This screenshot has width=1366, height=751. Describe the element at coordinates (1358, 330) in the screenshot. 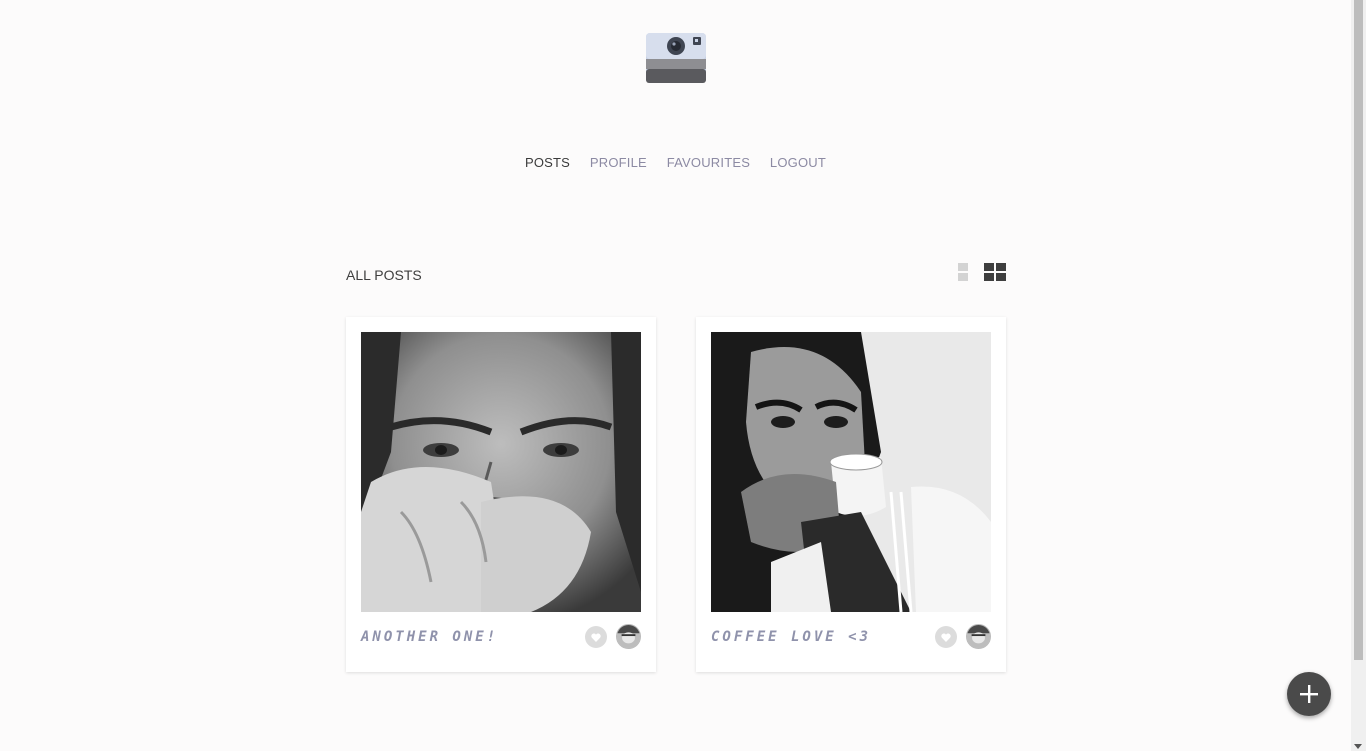

I see `scrollbar-thumb` at that location.